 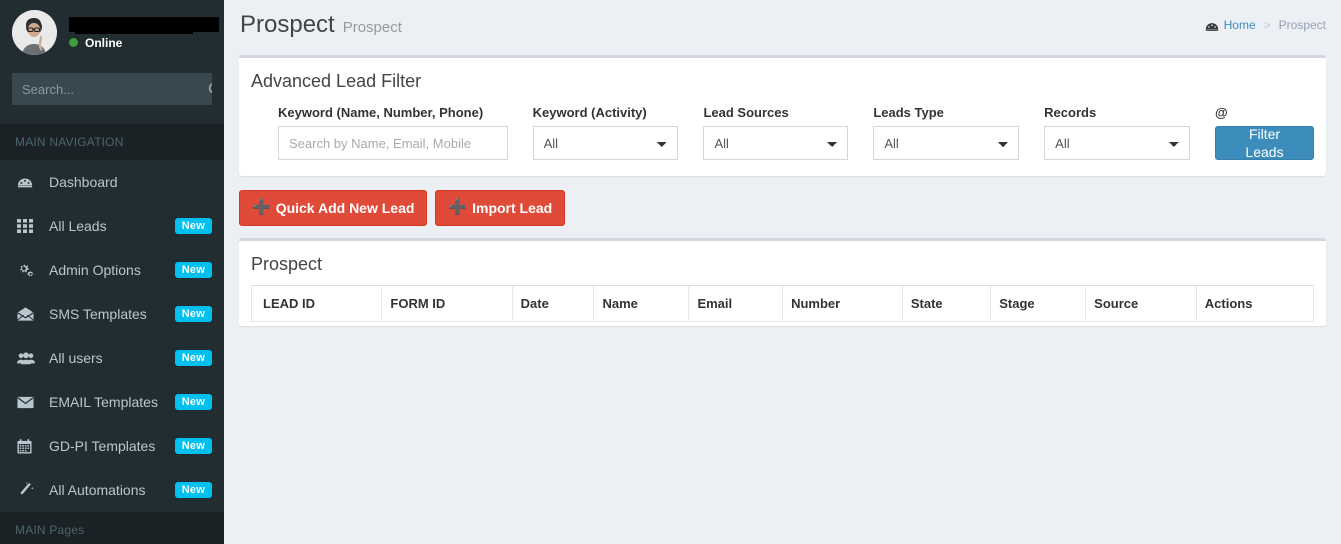 What do you see at coordinates (336, 81) in the screenshot?
I see `filter-box-title: Advanced Lead Filter` at bounding box center [336, 81].